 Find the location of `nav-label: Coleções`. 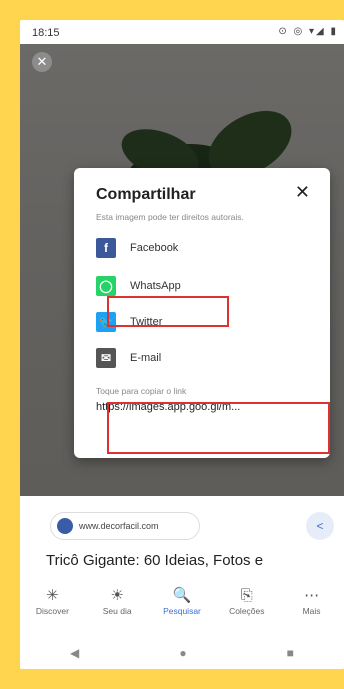

nav-label: Coleções is located at coordinates (247, 611).